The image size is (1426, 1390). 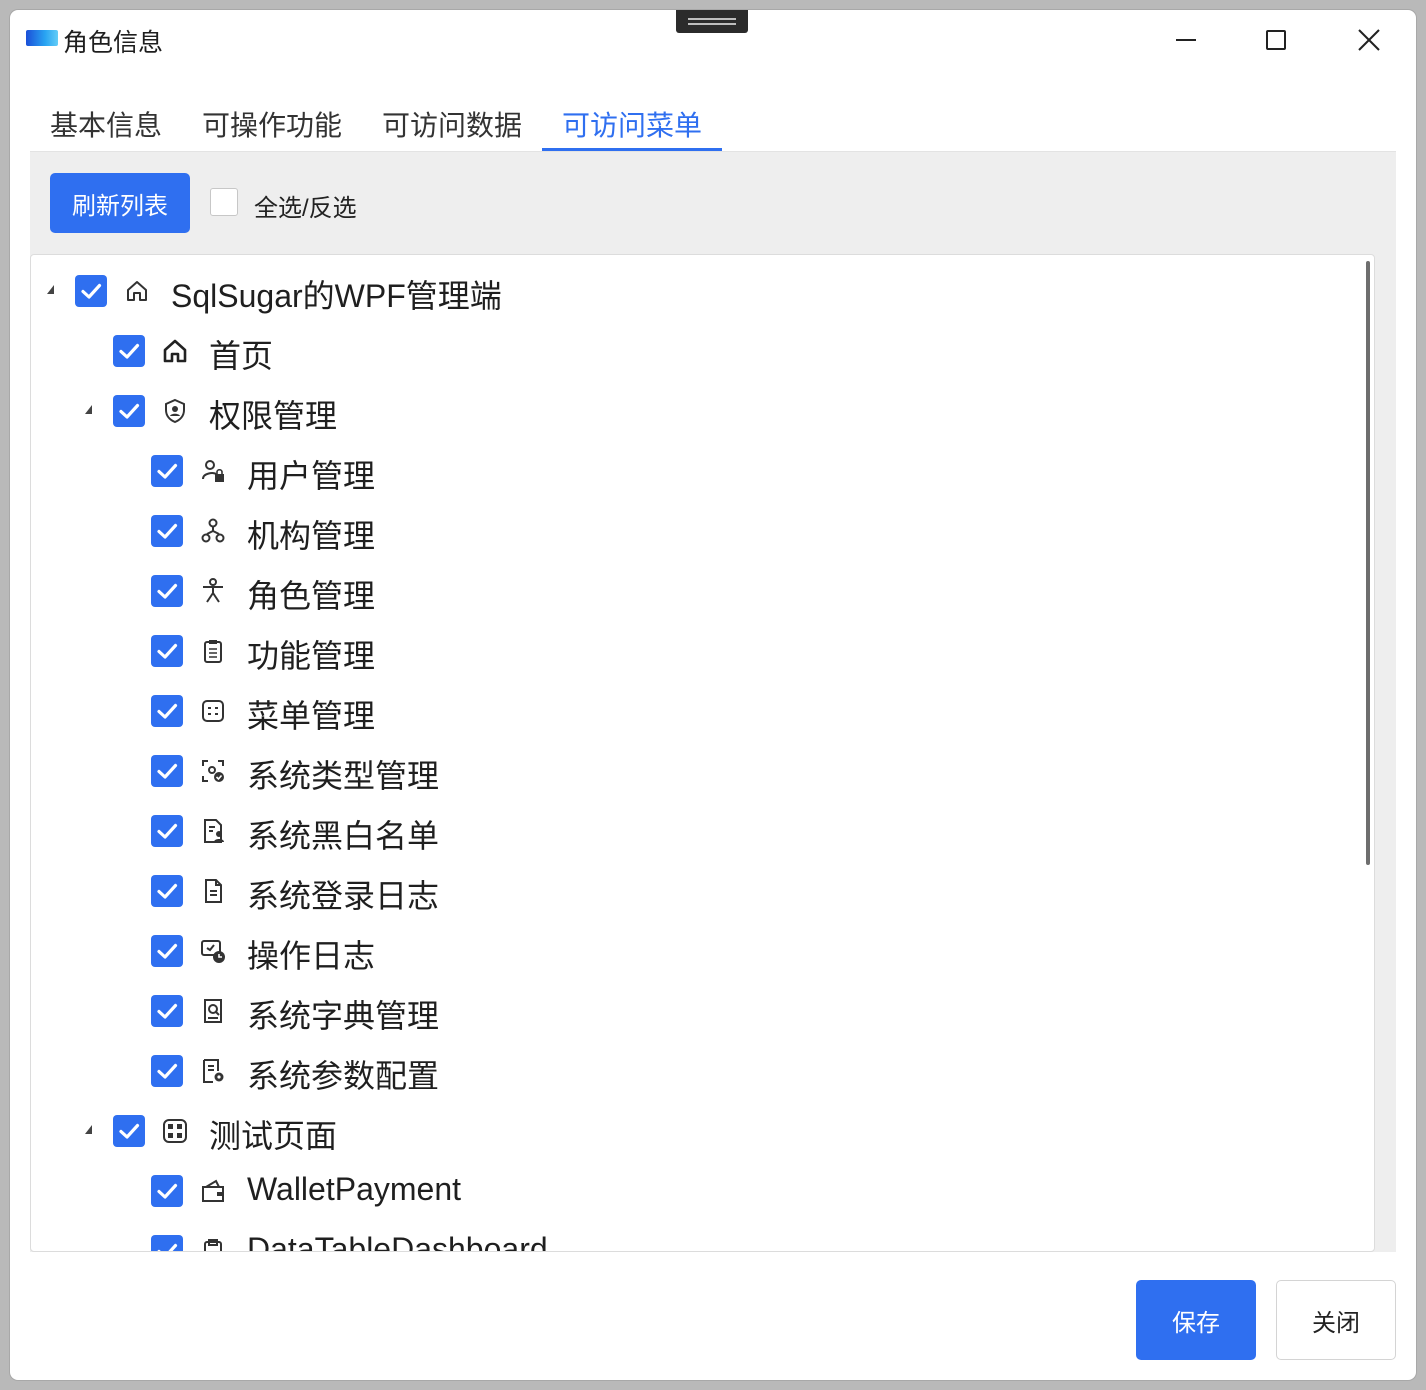 I want to click on maximize-button, so click(x=1276, y=40).